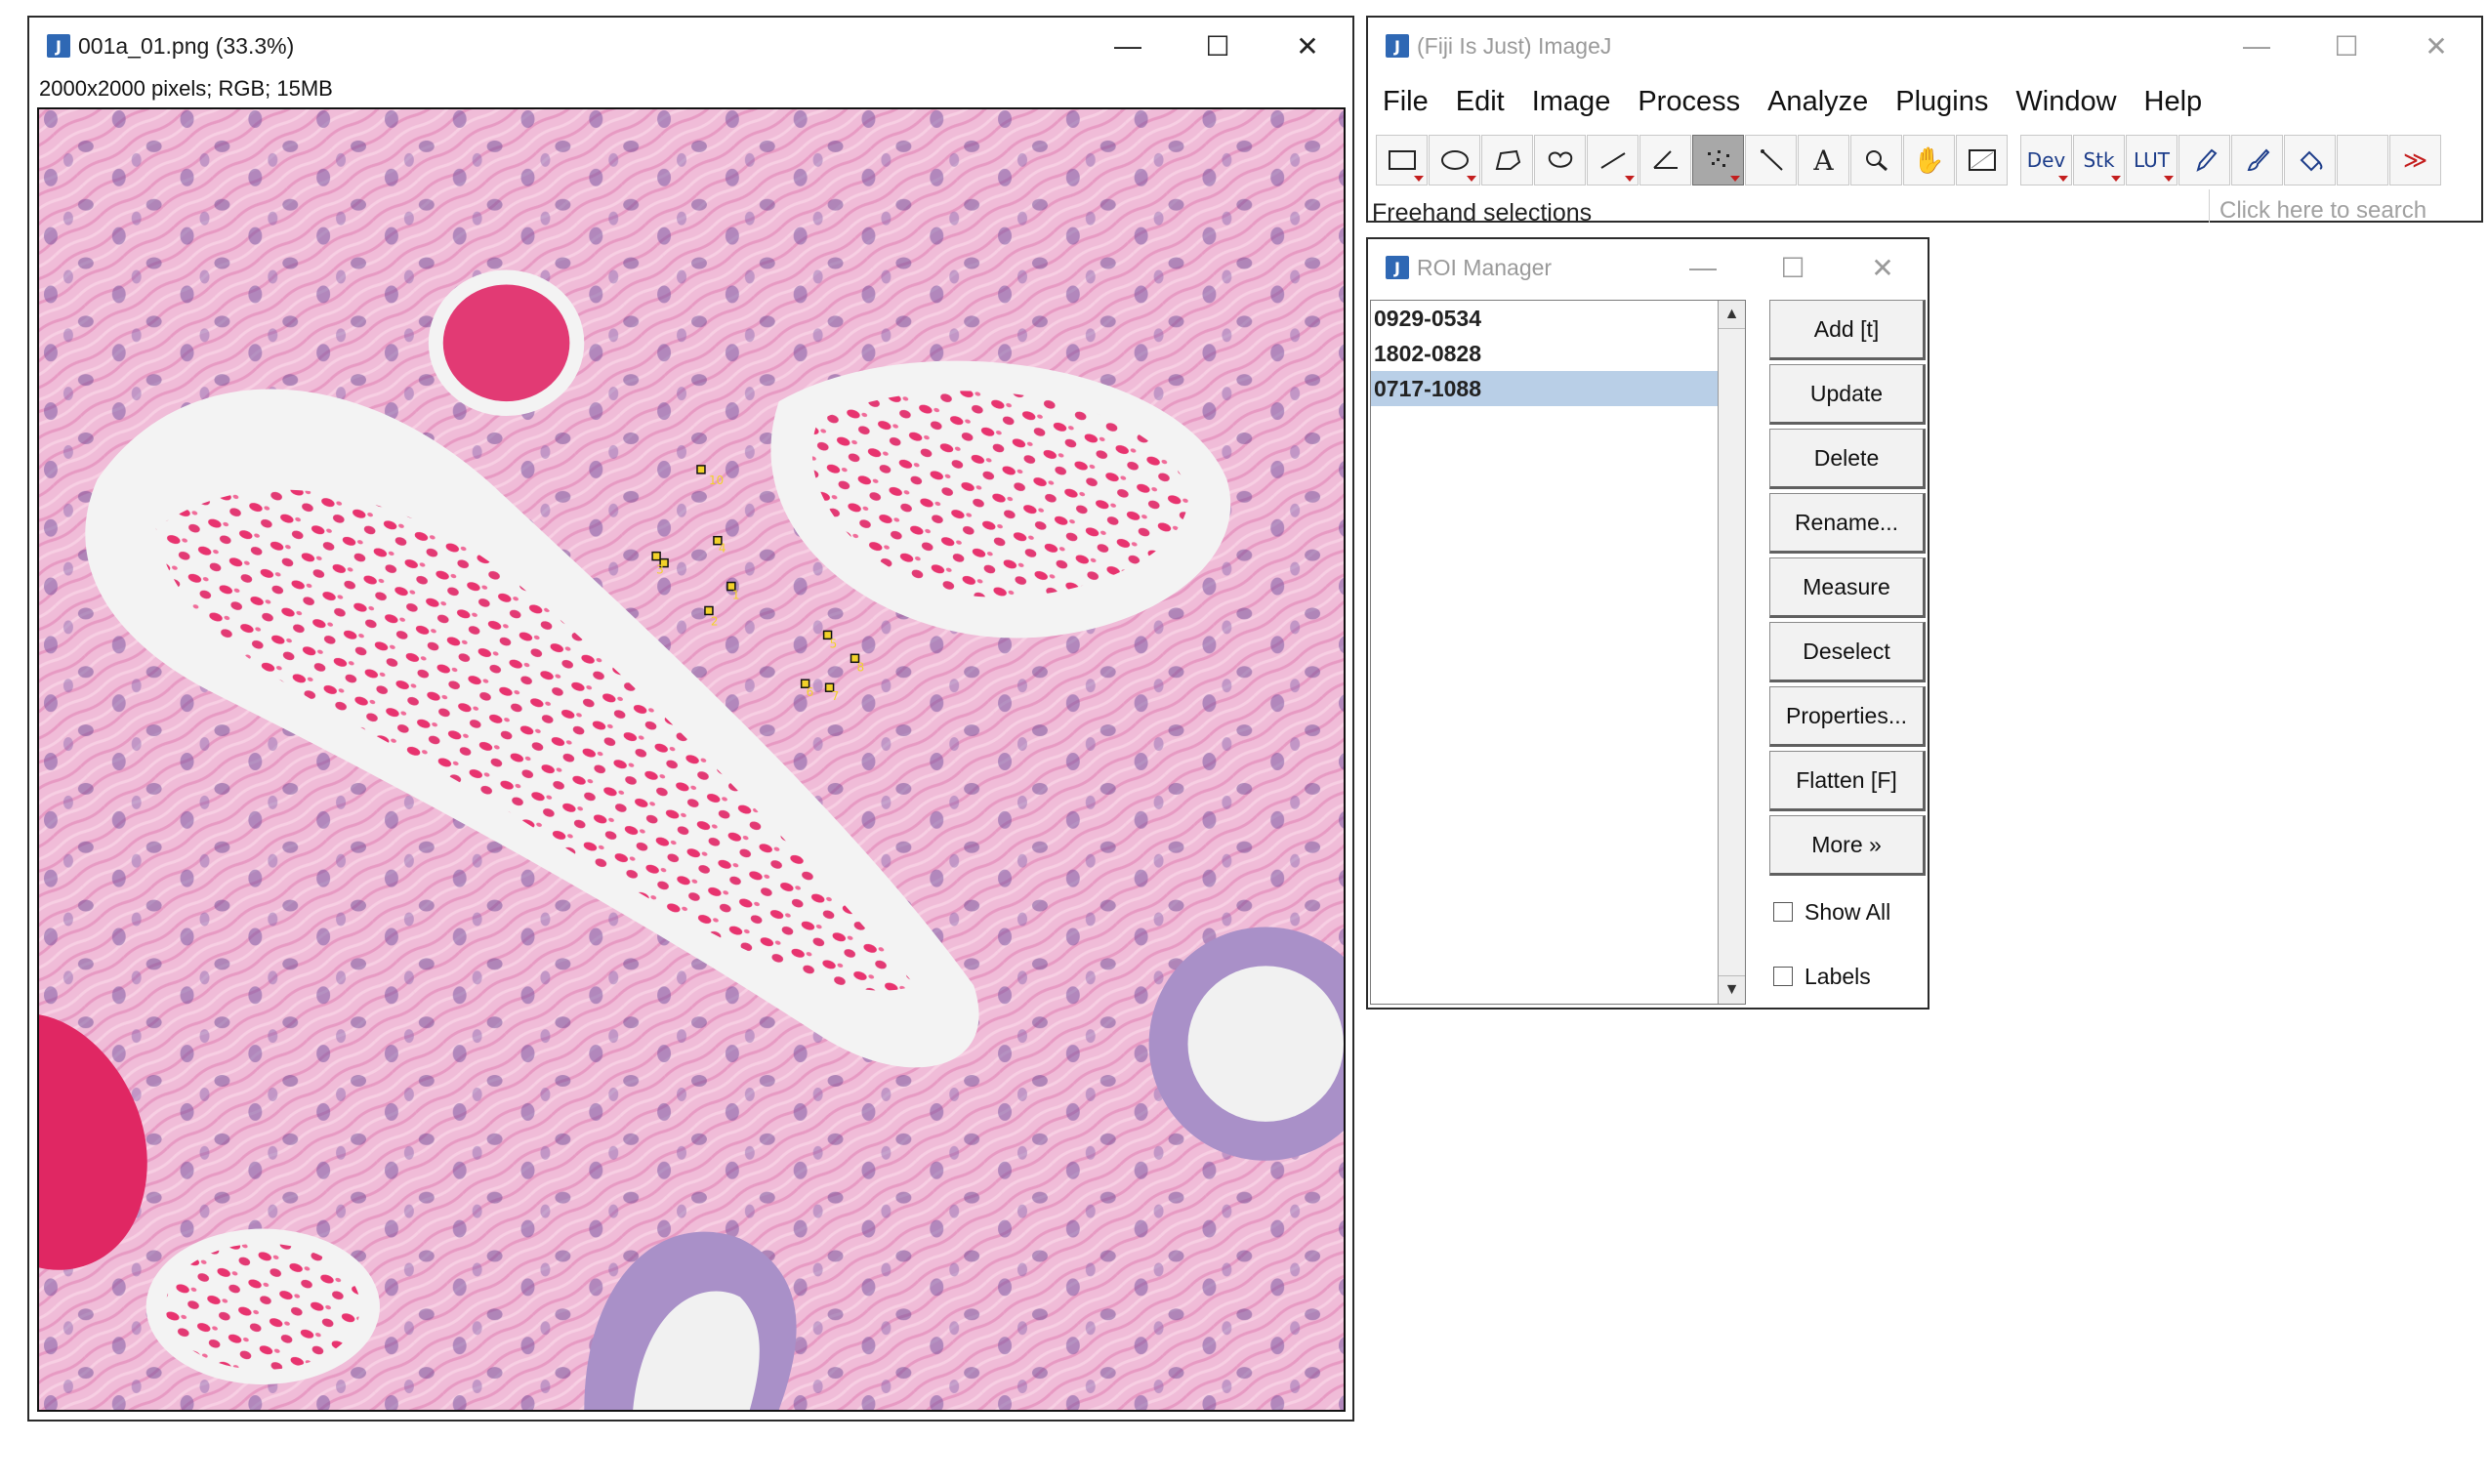 The height and width of the screenshot is (1484, 2489). I want to click on add-button: Add [t], so click(1847, 330).